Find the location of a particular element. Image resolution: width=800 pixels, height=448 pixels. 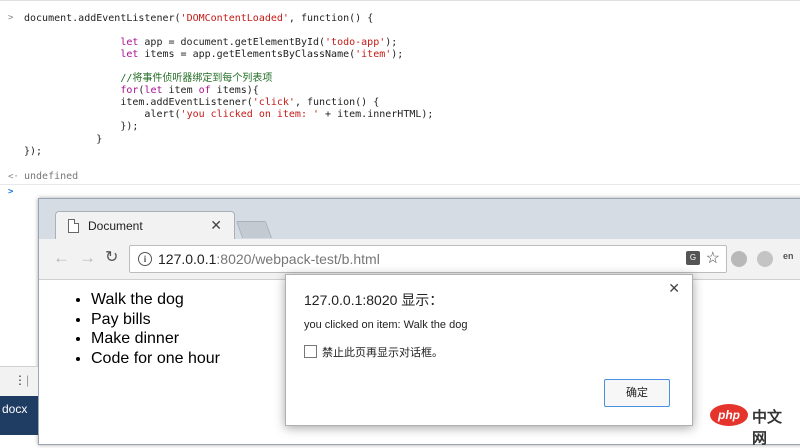

watermark-logo: php is located at coordinates (729, 415).